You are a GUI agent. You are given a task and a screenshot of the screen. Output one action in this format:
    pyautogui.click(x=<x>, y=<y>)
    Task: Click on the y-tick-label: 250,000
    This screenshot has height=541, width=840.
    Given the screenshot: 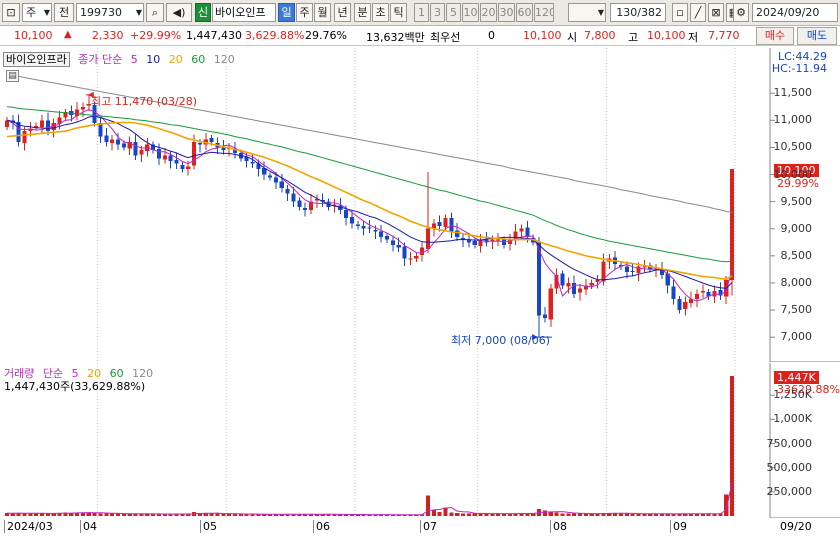 What is the action you would take?
    pyautogui.click(x=789, y=491)
    